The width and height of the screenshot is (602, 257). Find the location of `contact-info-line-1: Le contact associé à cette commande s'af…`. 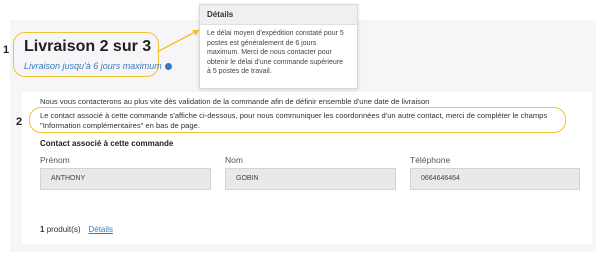

contact-info-line-1: Le contact associé à cette commande s'af… is located at coordinates (294, 115).